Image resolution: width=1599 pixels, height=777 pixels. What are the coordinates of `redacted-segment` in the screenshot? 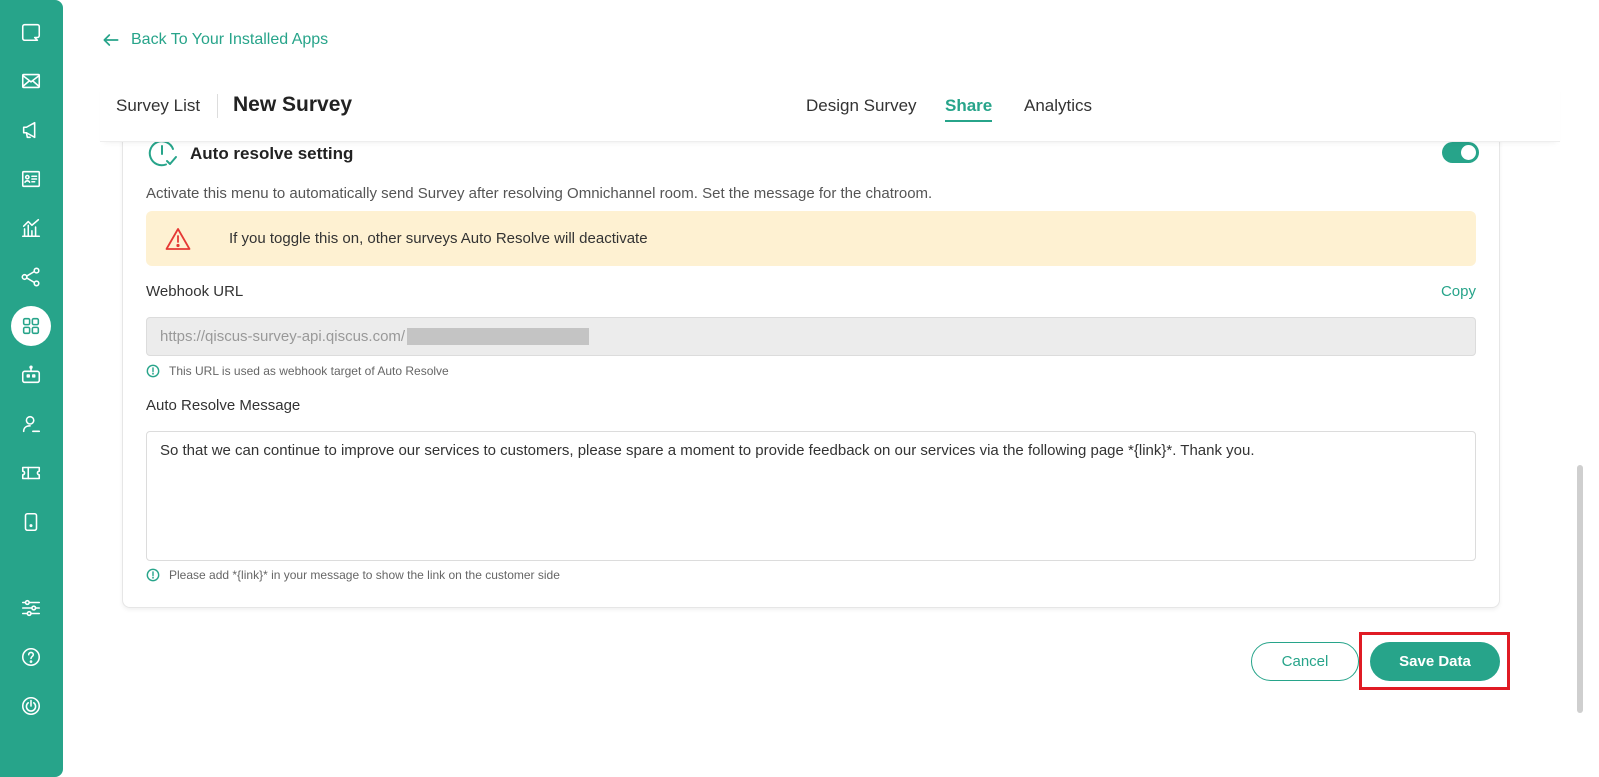 It's located at (498, 336).